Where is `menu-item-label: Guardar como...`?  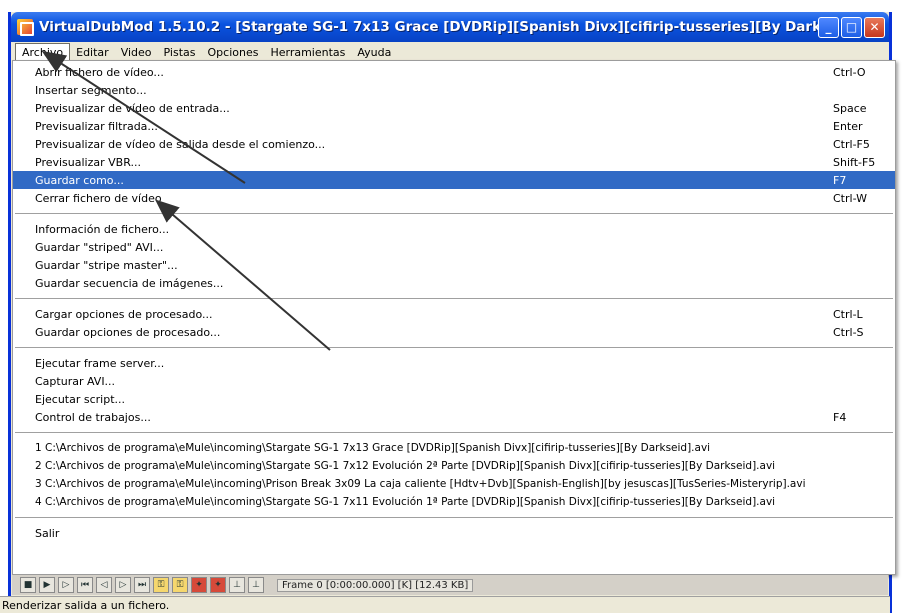 menu-item-label: Guardar como... is located at coordinates (79, 180).